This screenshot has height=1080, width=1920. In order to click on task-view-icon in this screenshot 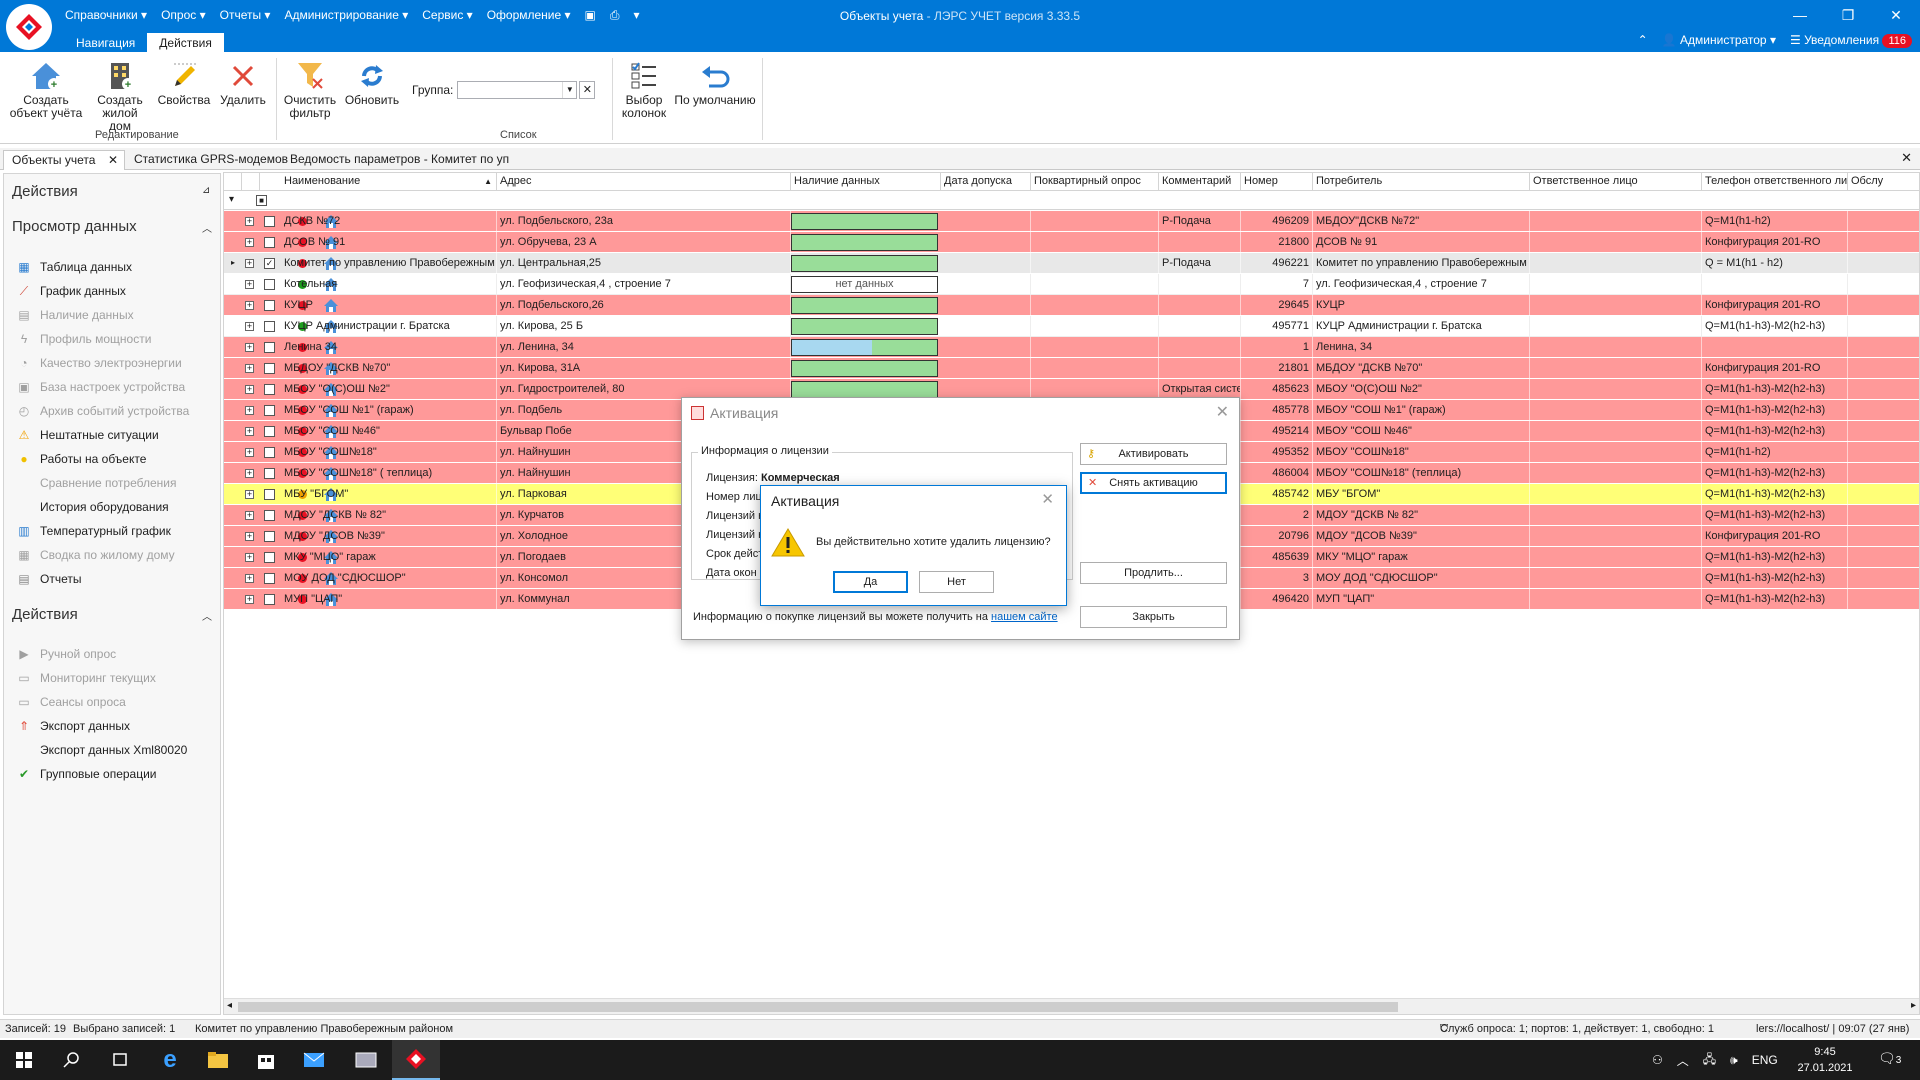, I will do `click(120, 1060)`.